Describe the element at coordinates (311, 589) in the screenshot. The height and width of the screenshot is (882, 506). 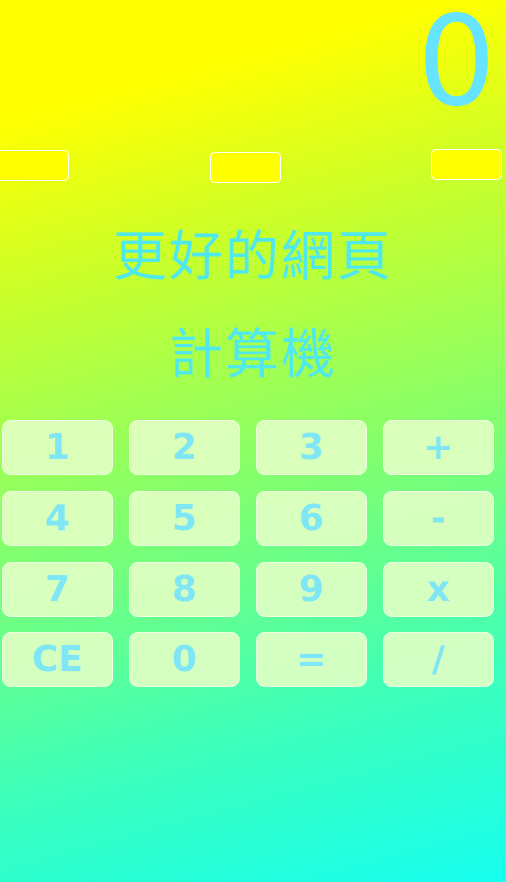
I see `key-9: 9` at that location.